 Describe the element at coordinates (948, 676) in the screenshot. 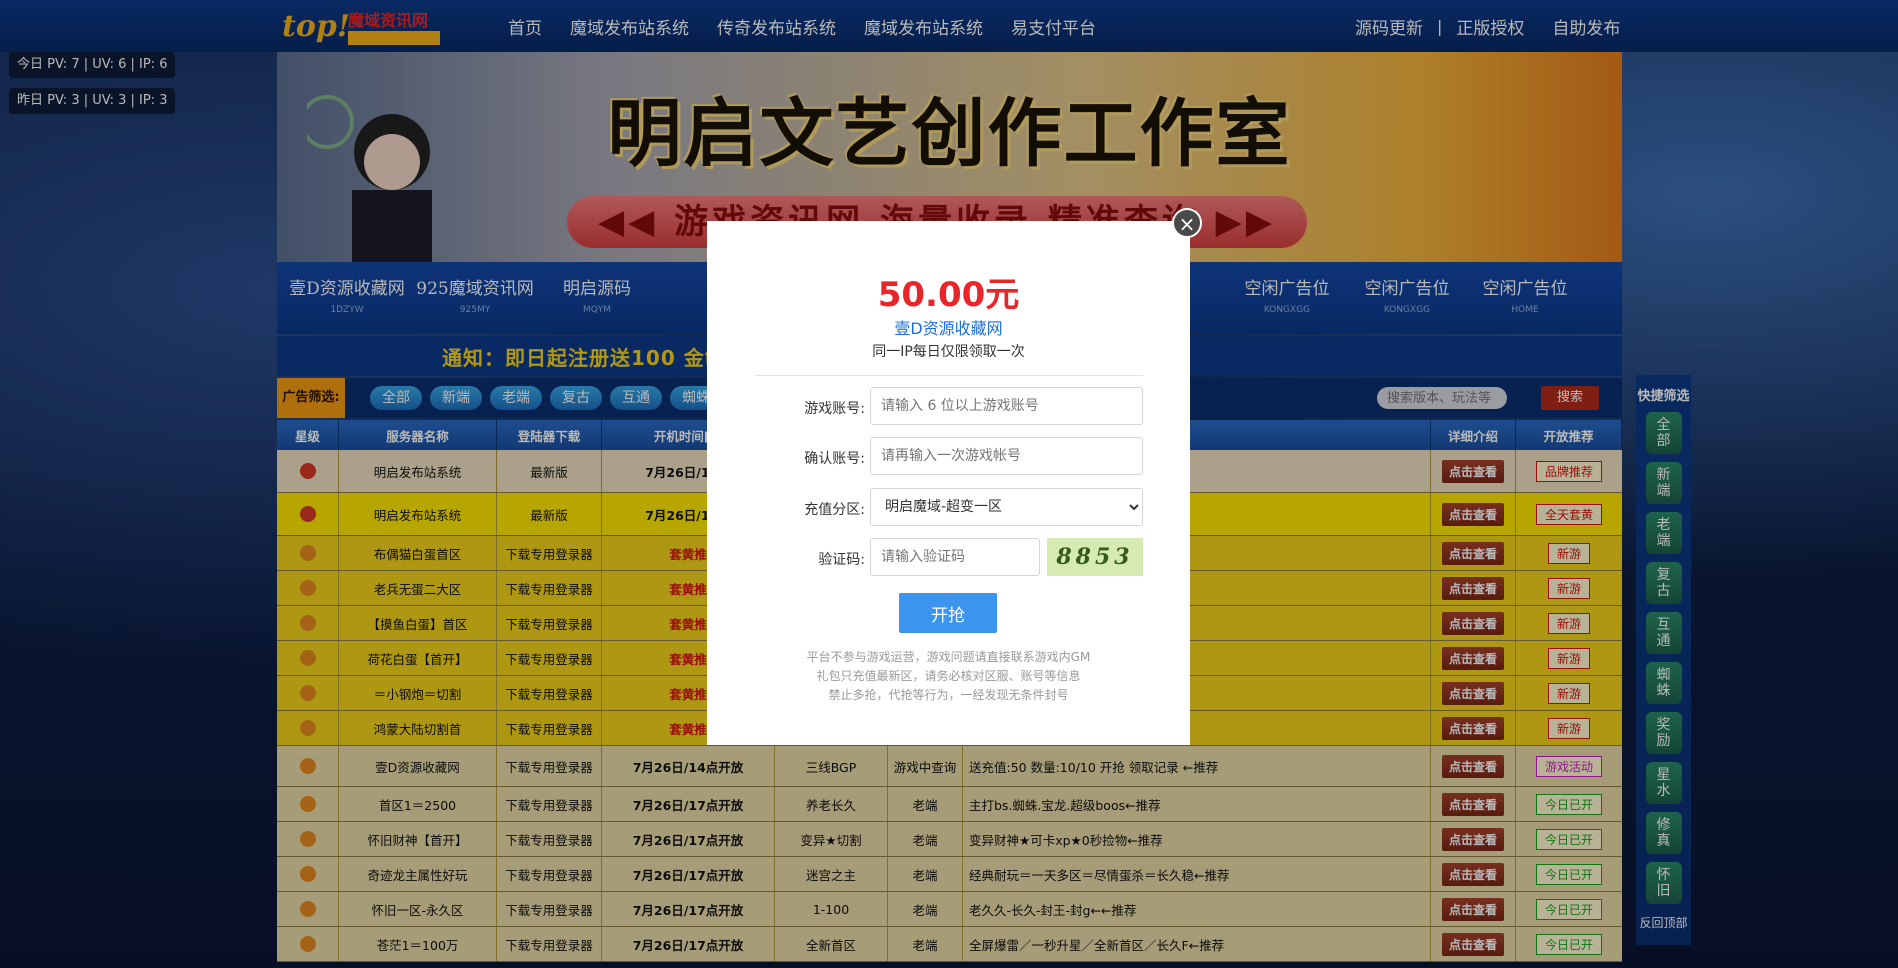

I see `disclaimer-line-2: 礼包只充值最新区，请务必核对区服、账号等信息` at that location.